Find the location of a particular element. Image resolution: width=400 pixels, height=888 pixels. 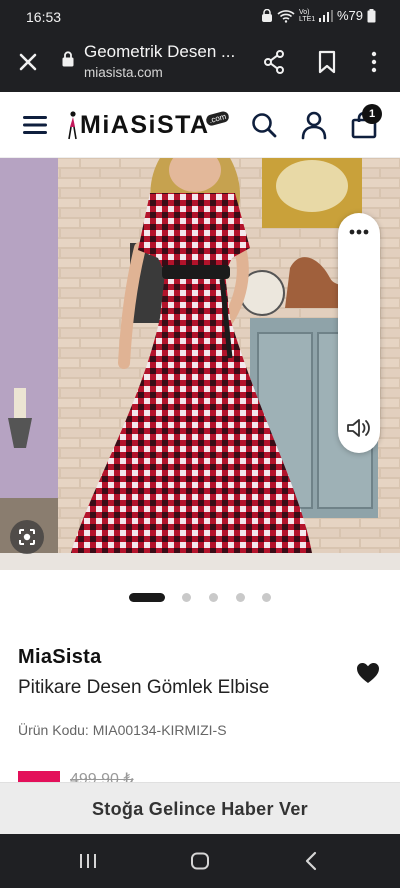

system-nav-bar is located at coordinates (200, 861).